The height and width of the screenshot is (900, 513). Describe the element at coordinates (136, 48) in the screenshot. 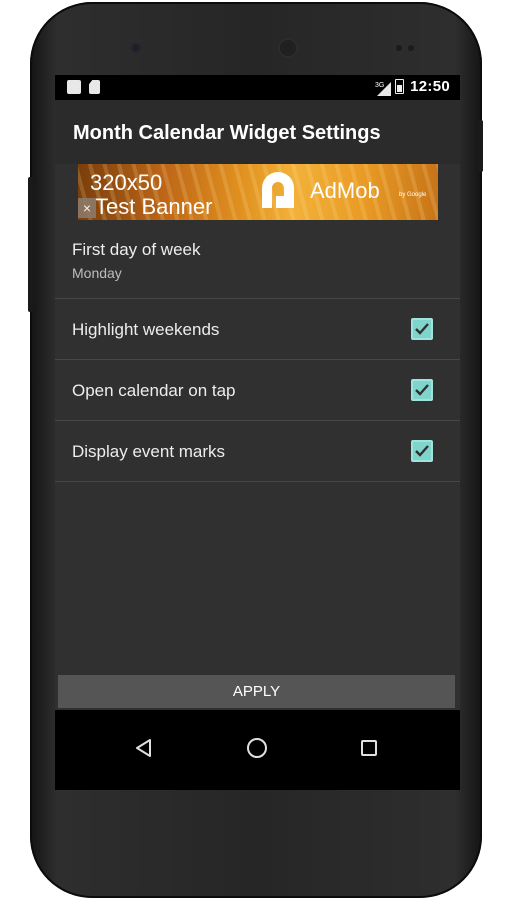

I see `front-camera` at that location.